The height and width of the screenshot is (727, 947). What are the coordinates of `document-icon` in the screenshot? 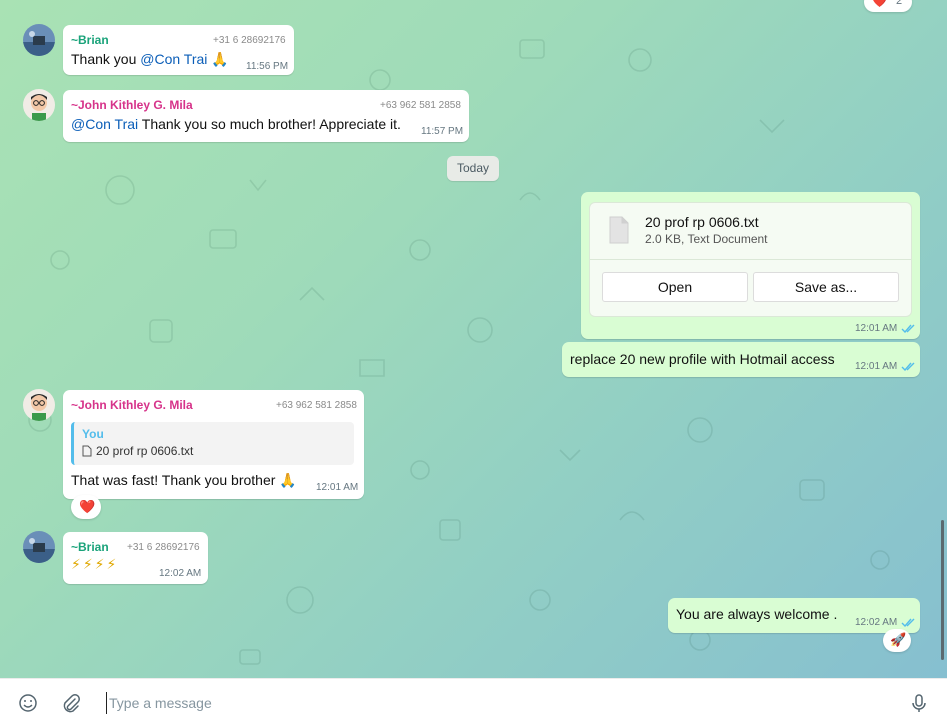 It's located at (619, 230).